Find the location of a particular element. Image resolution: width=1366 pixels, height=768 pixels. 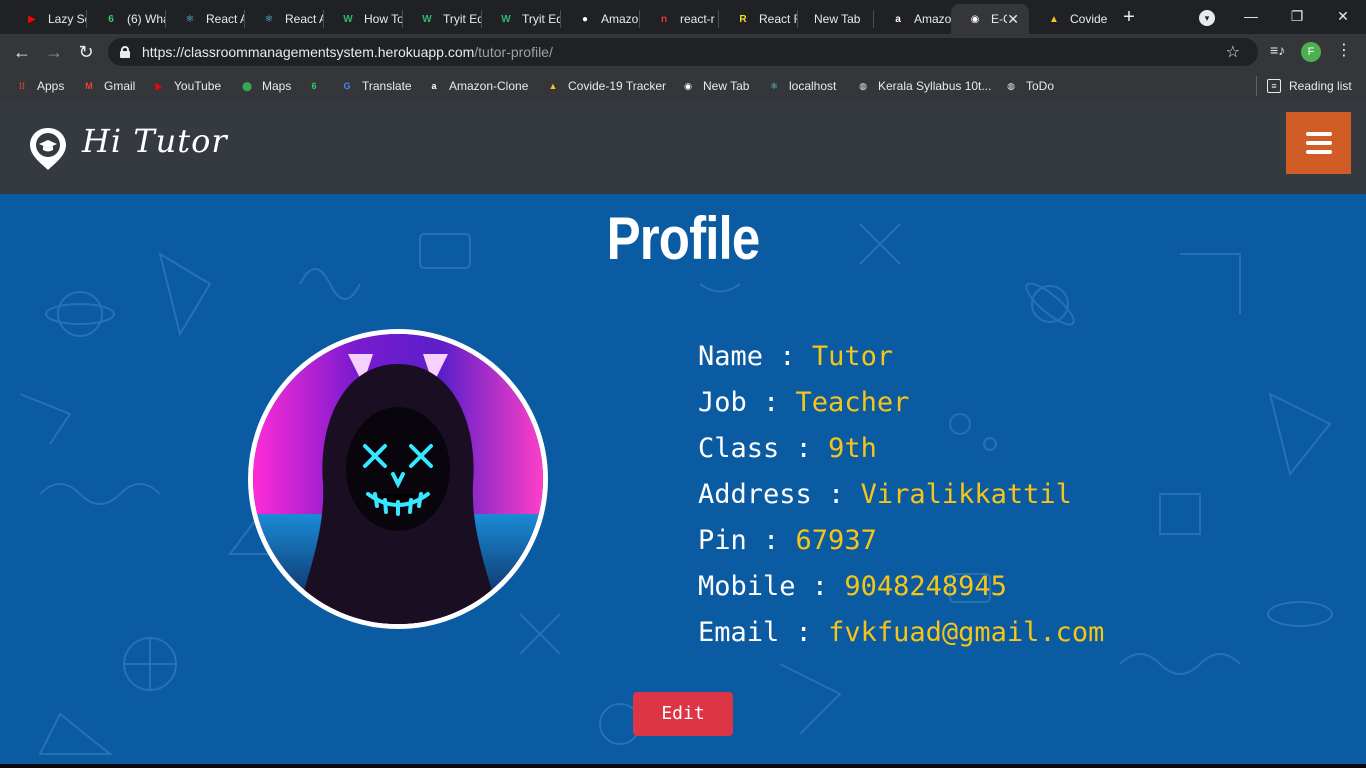

reading-list-icon: ≡ is located at coordinates (1274, 86).